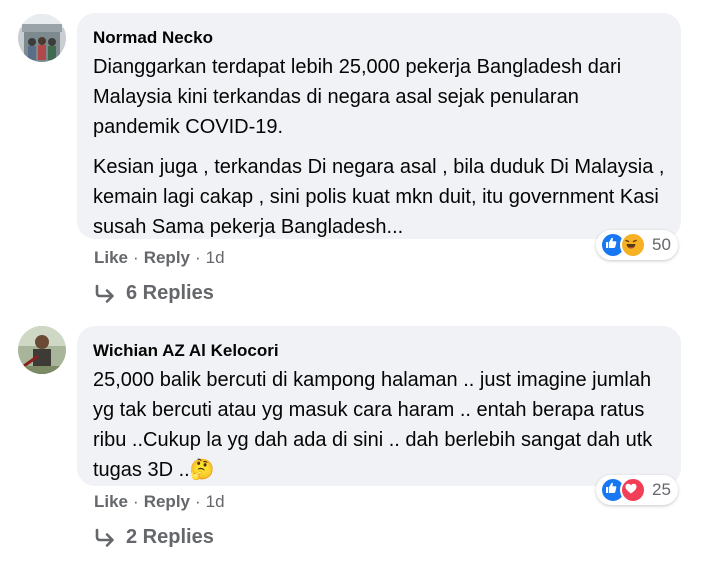  Describe the element at coordinates (170, 293) in the screenshot. I see `replies-count-label: 6 Replies` at that location.